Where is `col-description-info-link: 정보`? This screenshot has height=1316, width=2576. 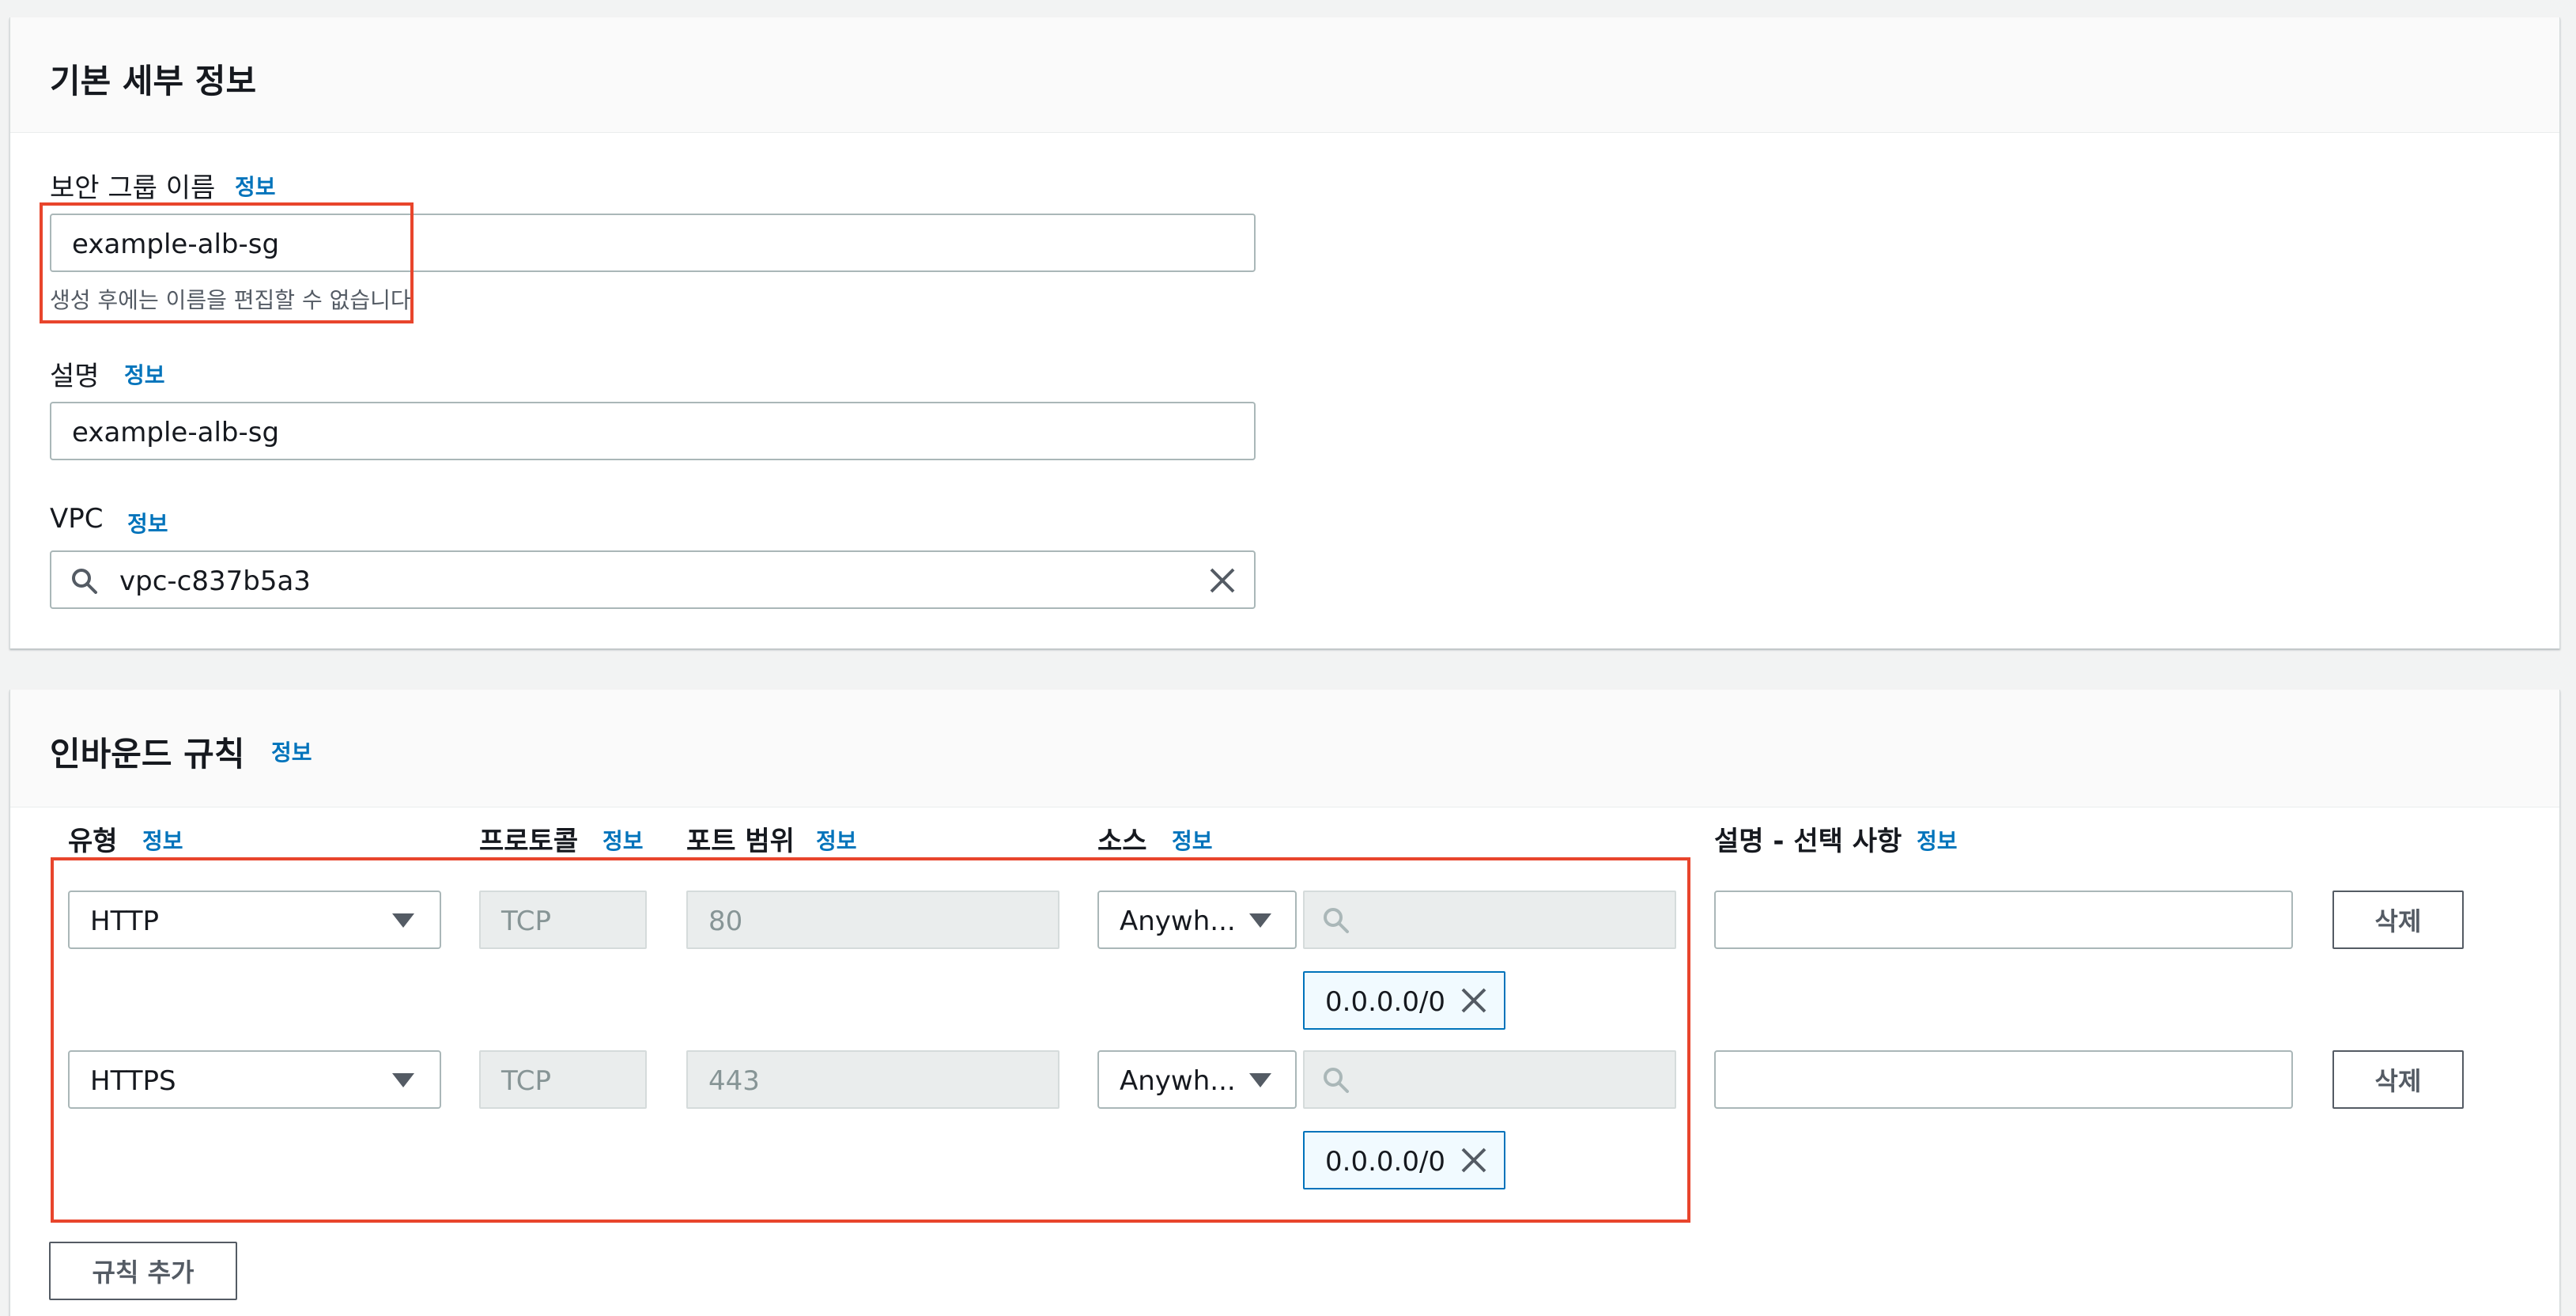 col-description-info-link: 정보 is located at coordinates (1937, 840).